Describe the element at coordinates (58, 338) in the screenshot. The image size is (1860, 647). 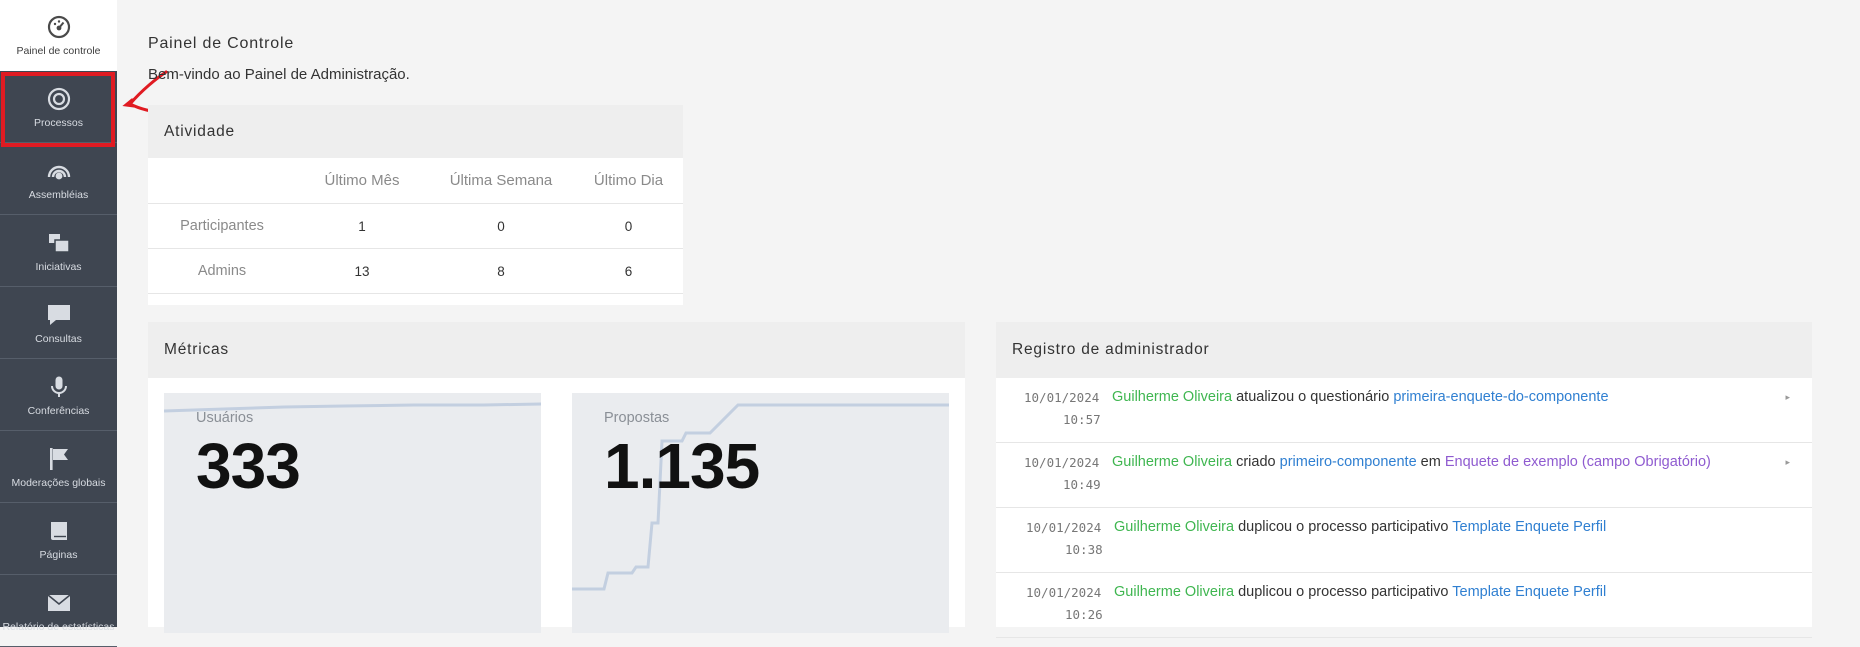
I see `sidebar-item-label: Consultas` at that location.